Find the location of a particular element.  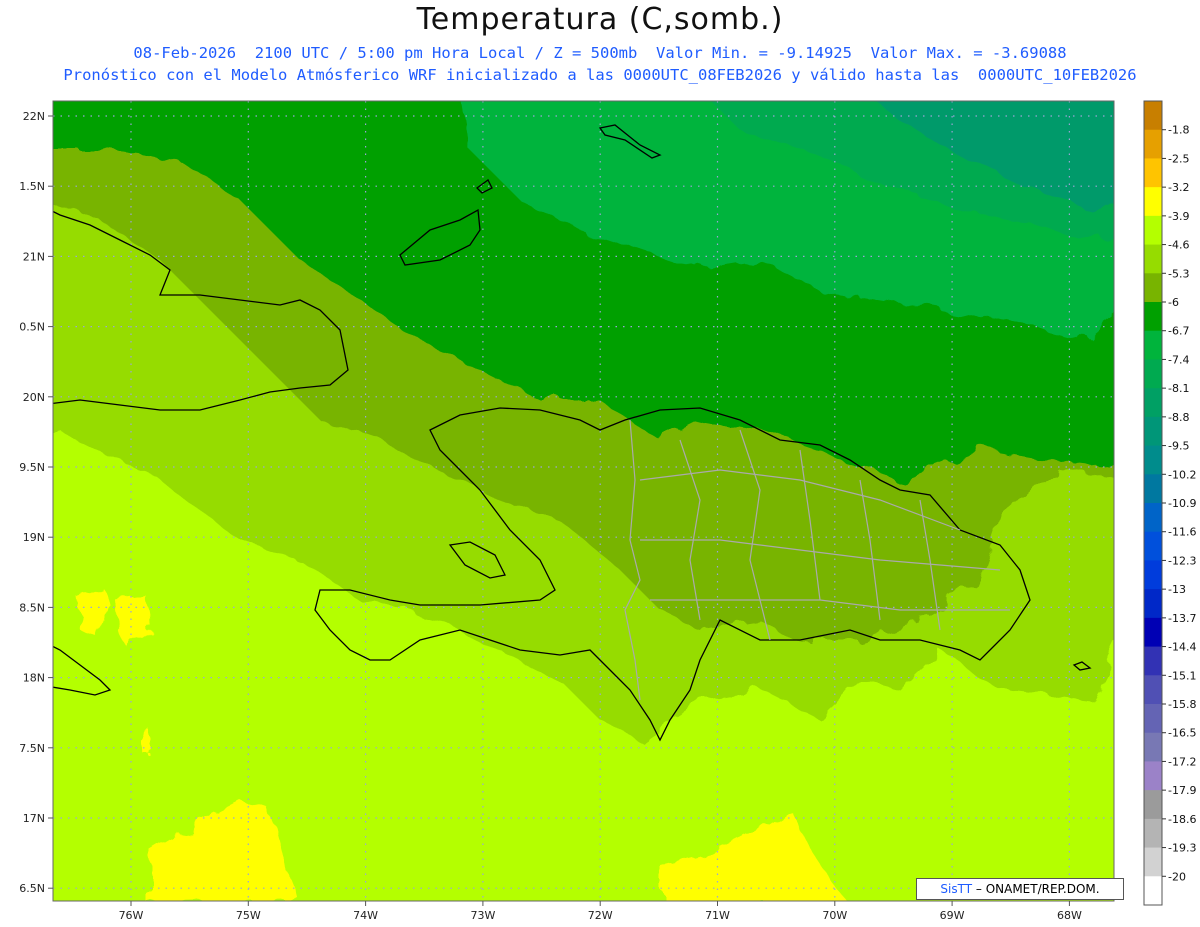

lat-label: 6.5N is located at coordinates (32, 888).